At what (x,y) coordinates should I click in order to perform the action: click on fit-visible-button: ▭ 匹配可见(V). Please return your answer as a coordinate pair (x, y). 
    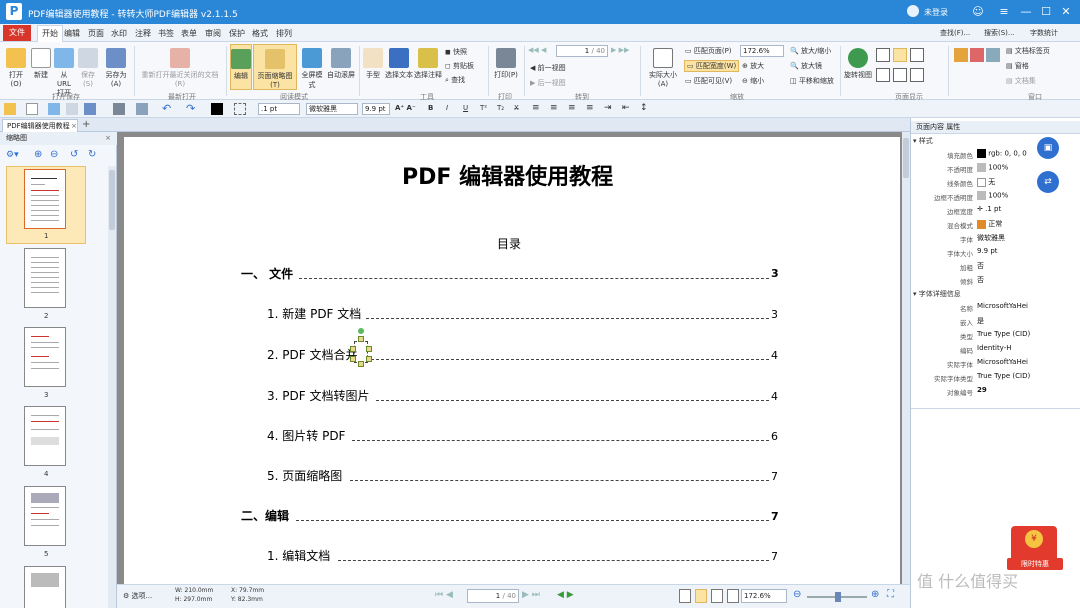
    Looking at the image, I should click on (708, 81).